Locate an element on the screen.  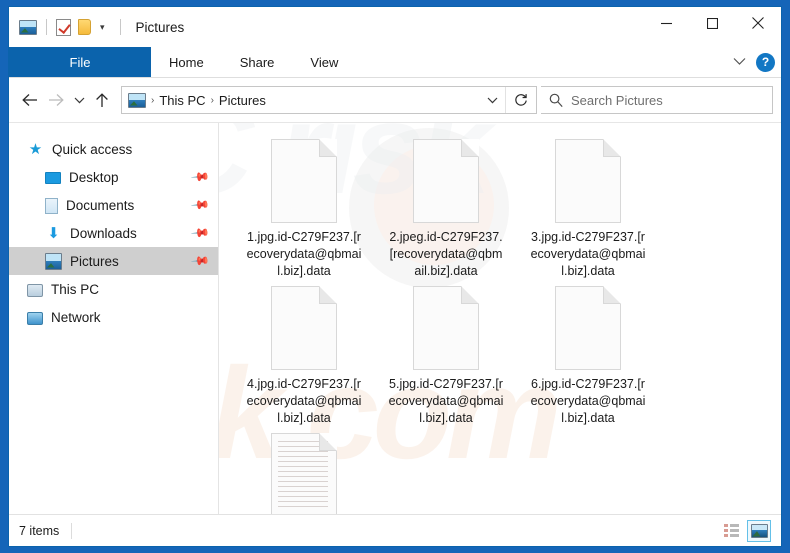
sidebar-item-quick-access: ★ Quick access is located at coordinates (113, 149).